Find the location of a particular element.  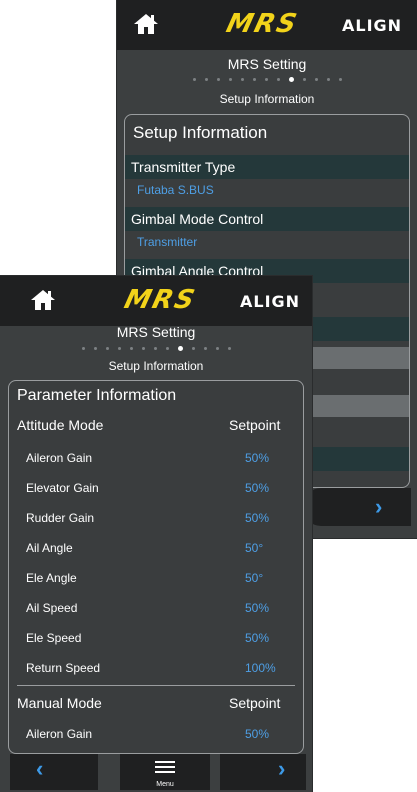

manual-mode-header: Manual Mode Setpoint is located at coordinates (156, 705).